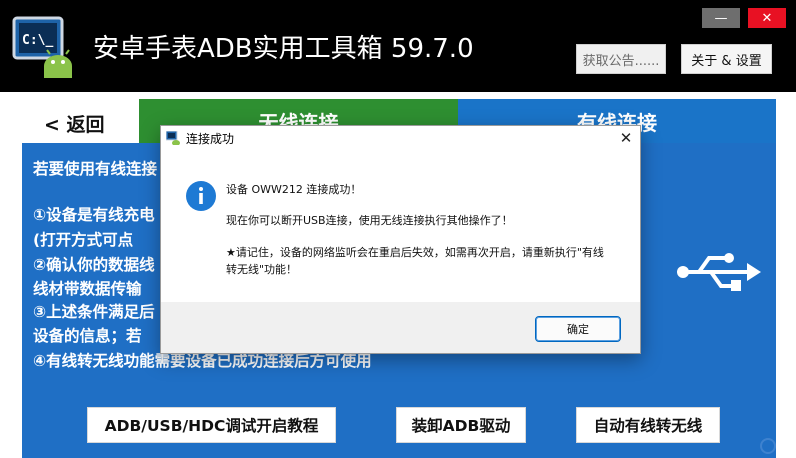 This screenshot has height=458, width=796. What do you see at coordinates (626, 138) in the screenshot?
I see `dialog-close-button: ✕` at bounding box center [626, 138].